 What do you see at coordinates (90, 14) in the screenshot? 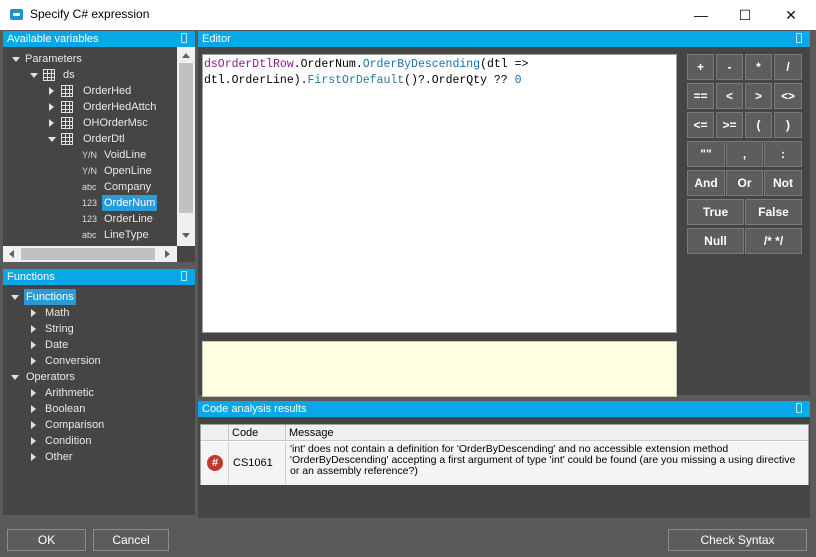
I see `window-title: Specify C# expression` at bounding box center [90, 14].